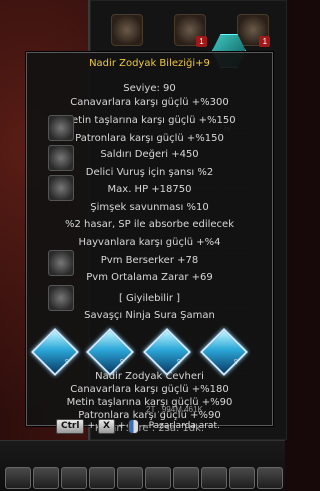 This screenshot has width=320, height=491. What do you see at coordinates (70, 426) in the screenshot?
I see `ctrl-key: Ctrl` at bounding box center [70, 426].